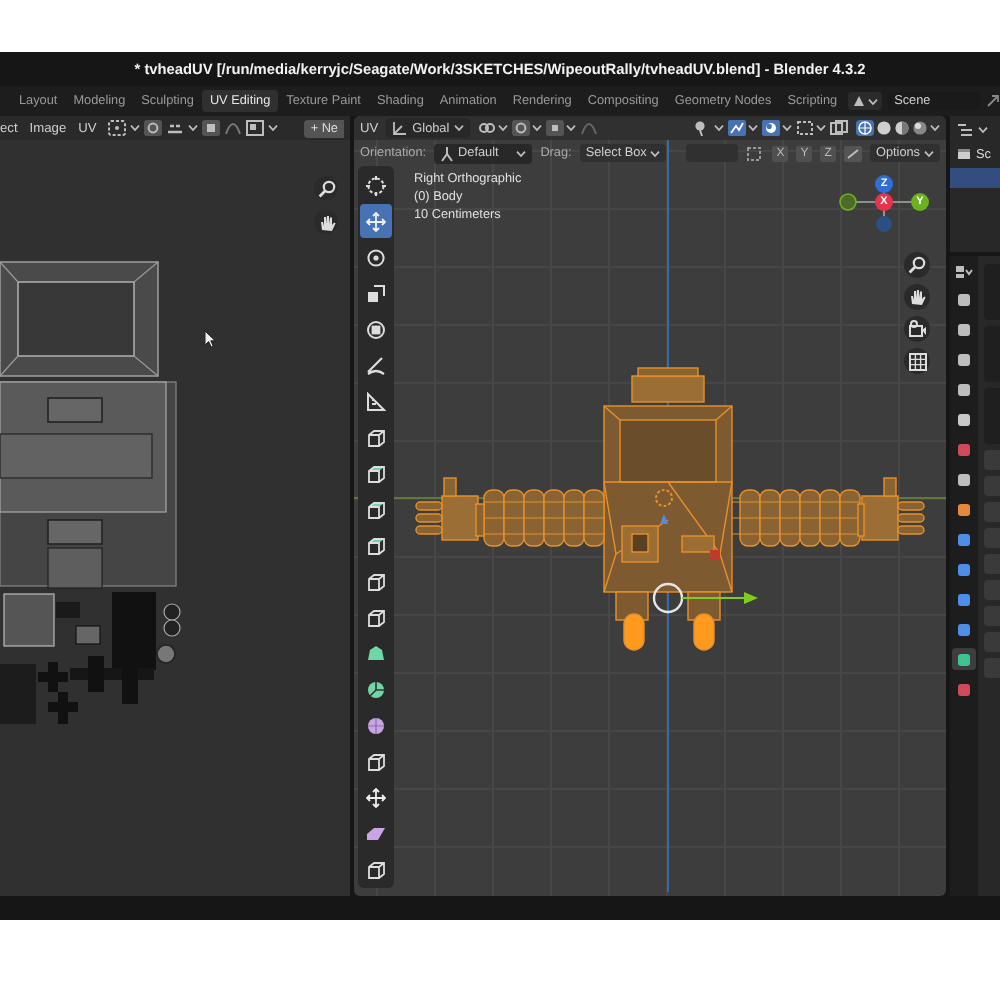  What do you see at coordinates (917, 329) in the screenshot?
I see `camera-icon` at bounding box center [917, 329].